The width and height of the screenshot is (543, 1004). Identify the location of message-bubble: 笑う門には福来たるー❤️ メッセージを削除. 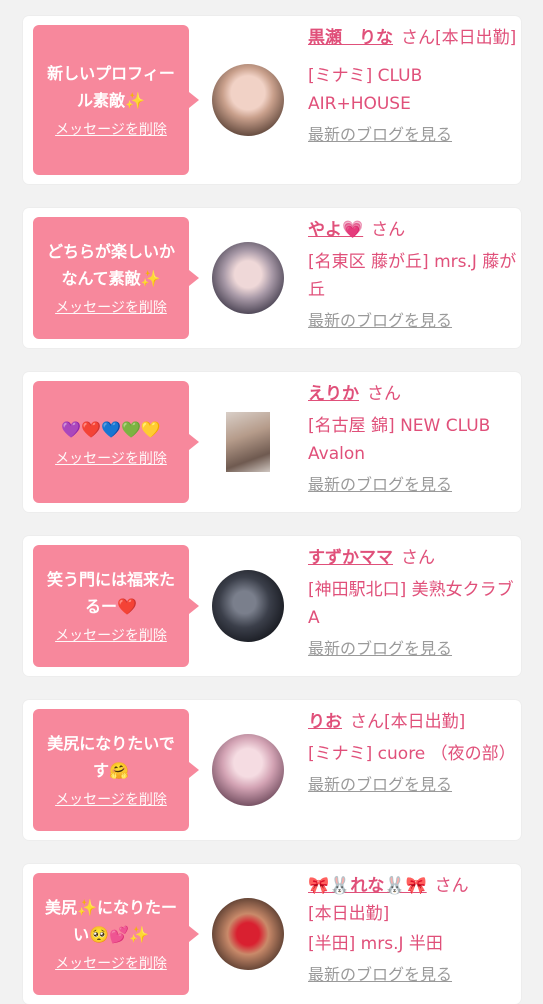
(116, 606).